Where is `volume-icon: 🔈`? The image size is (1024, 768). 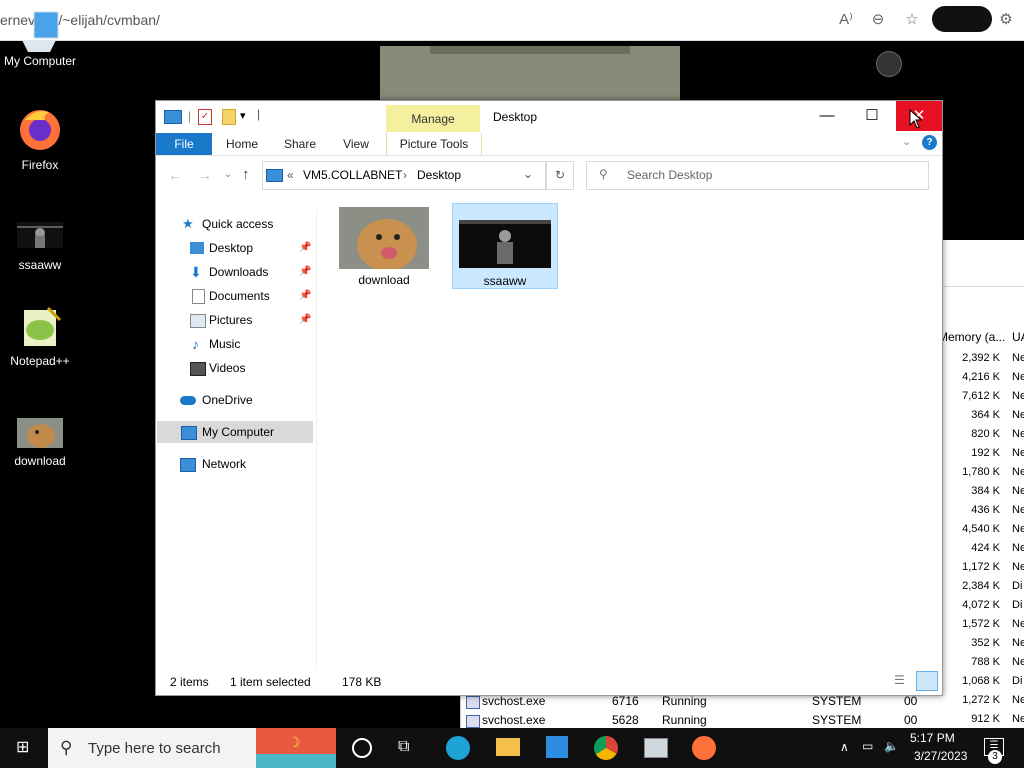
volume-icon: 🔈 is located at coordinates (891, 746).